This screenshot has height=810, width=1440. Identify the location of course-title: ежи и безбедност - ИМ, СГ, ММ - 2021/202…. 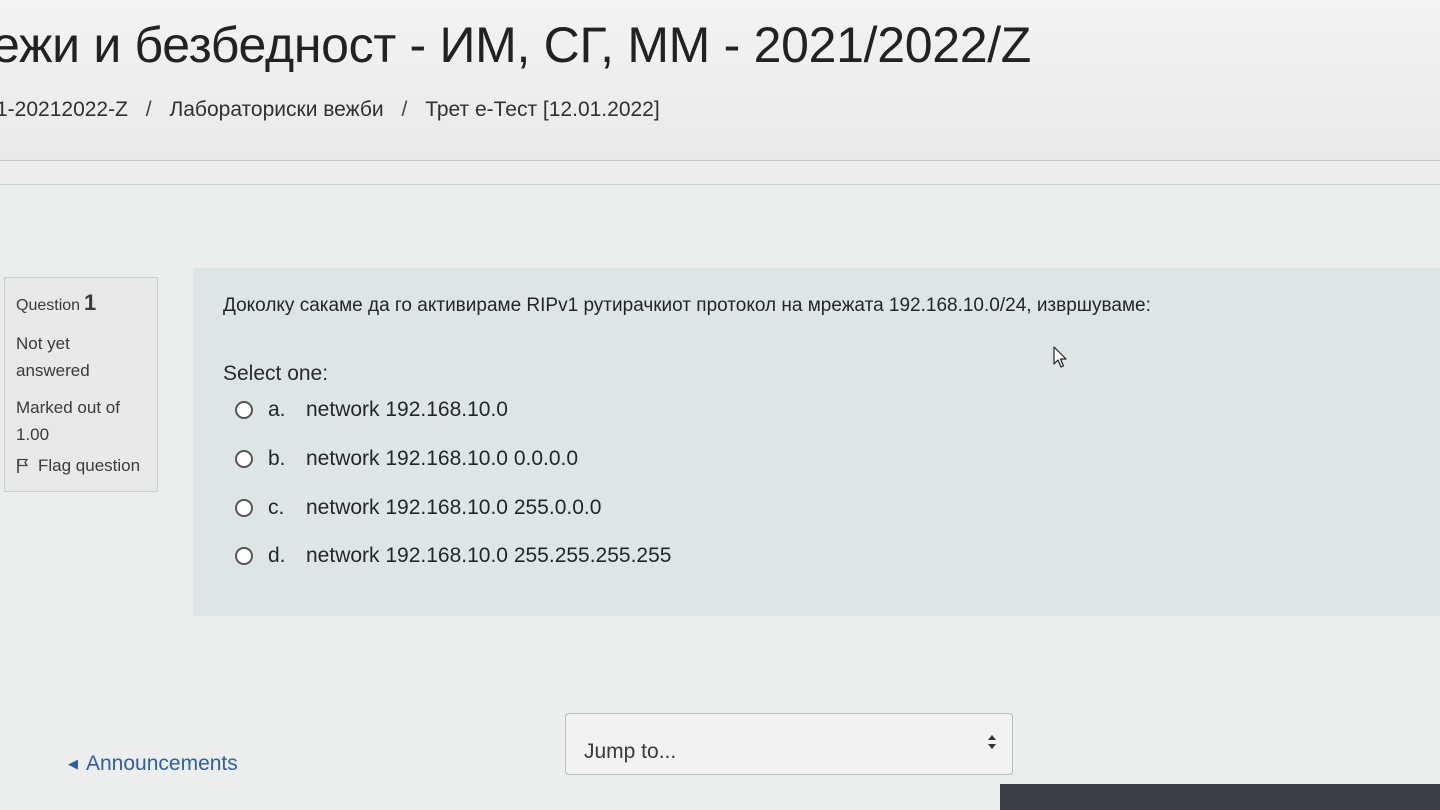
(516, 45).